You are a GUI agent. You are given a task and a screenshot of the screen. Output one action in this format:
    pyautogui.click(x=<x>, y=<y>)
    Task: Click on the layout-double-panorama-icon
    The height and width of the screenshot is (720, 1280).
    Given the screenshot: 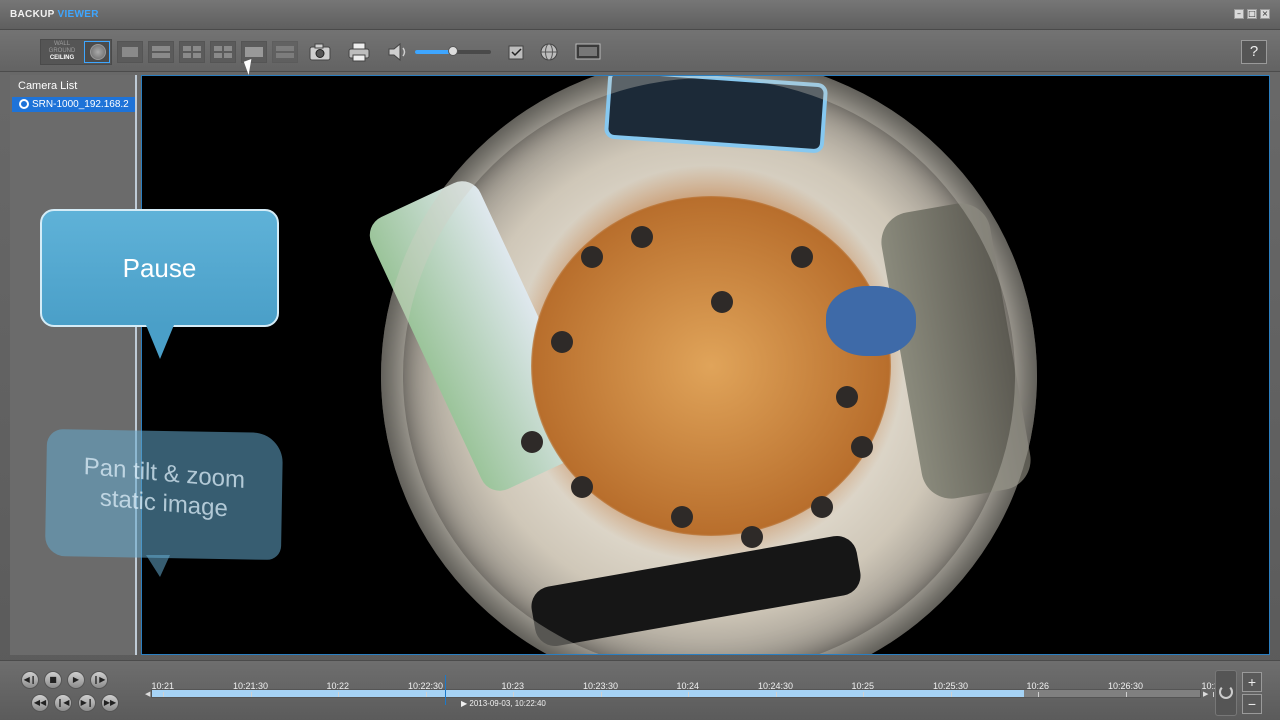 What is the action you would take?
    pyautogui.click(x=285, y=48)
    